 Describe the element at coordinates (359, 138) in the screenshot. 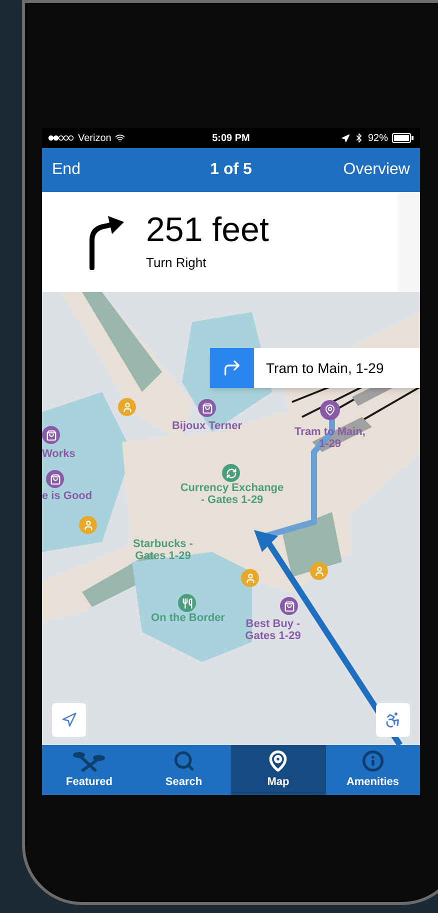

I see `bluetooth-icon` at that location.